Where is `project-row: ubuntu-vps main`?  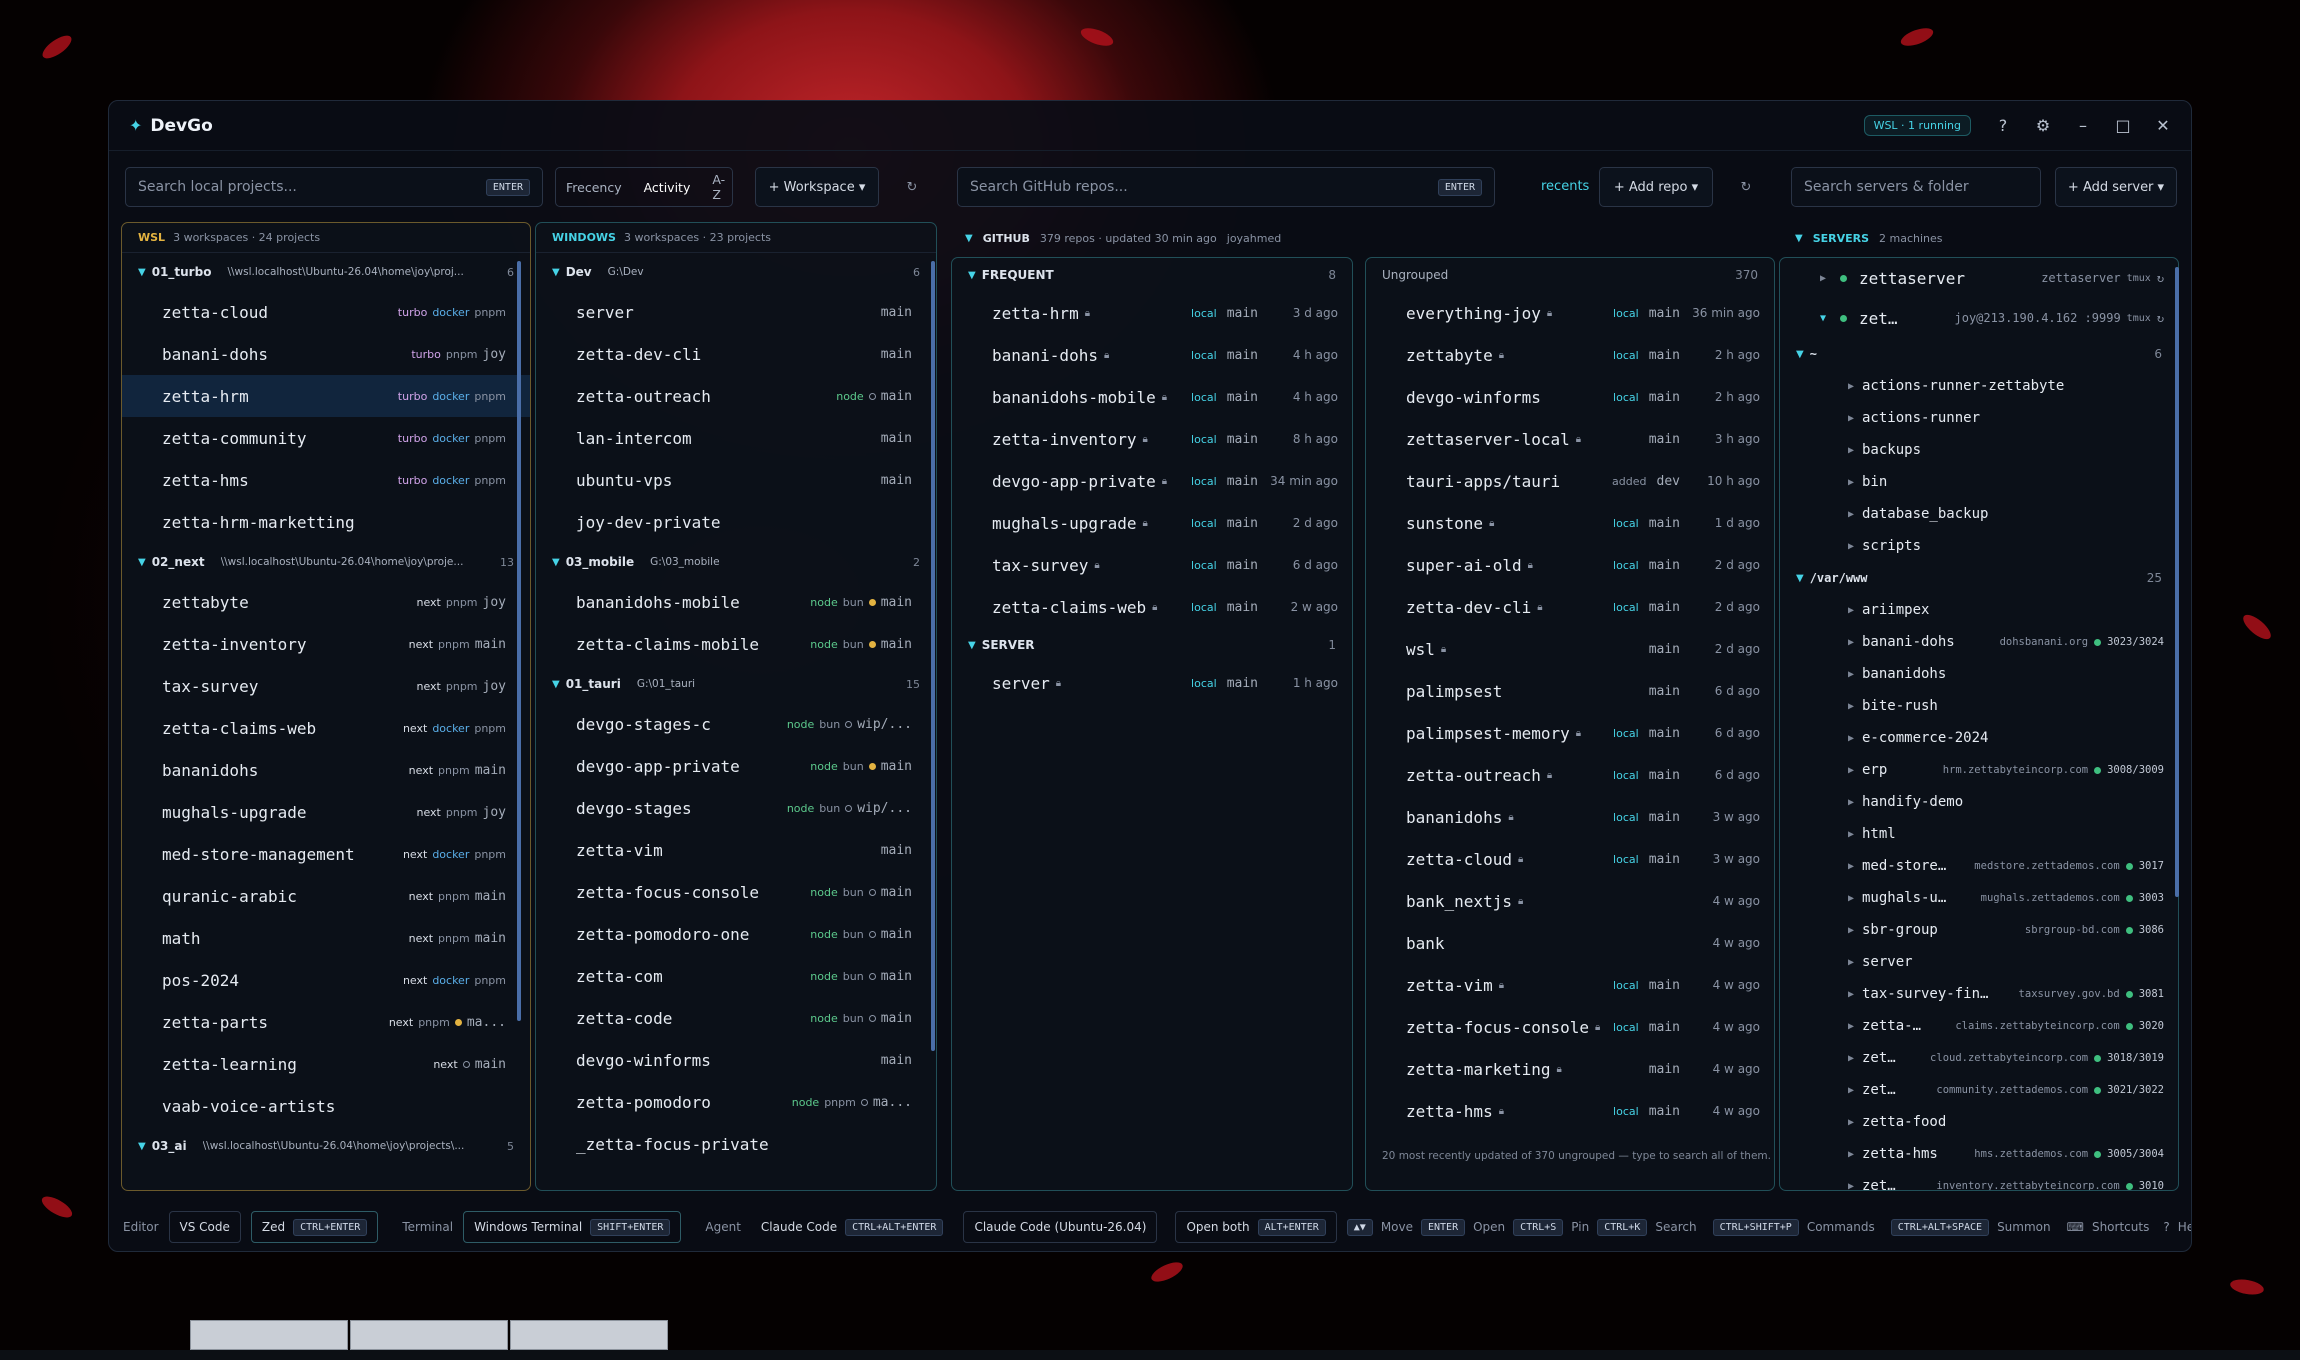
project-row: ubuntu-vps main is located at coordinates (736, 480).